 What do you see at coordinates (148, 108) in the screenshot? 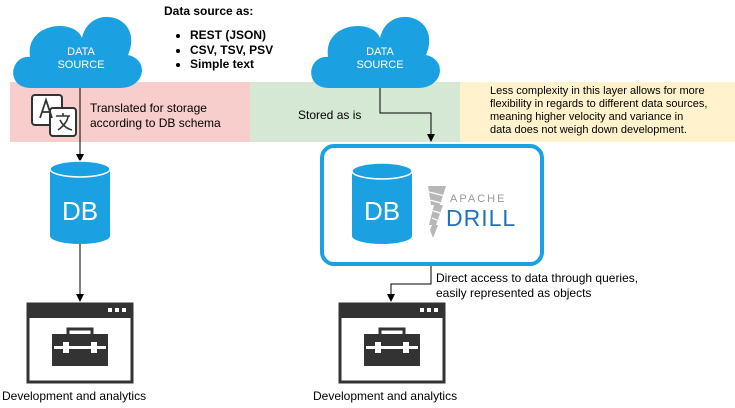
I see `band-line: Translated for storage` at bounding box center [148, 108].